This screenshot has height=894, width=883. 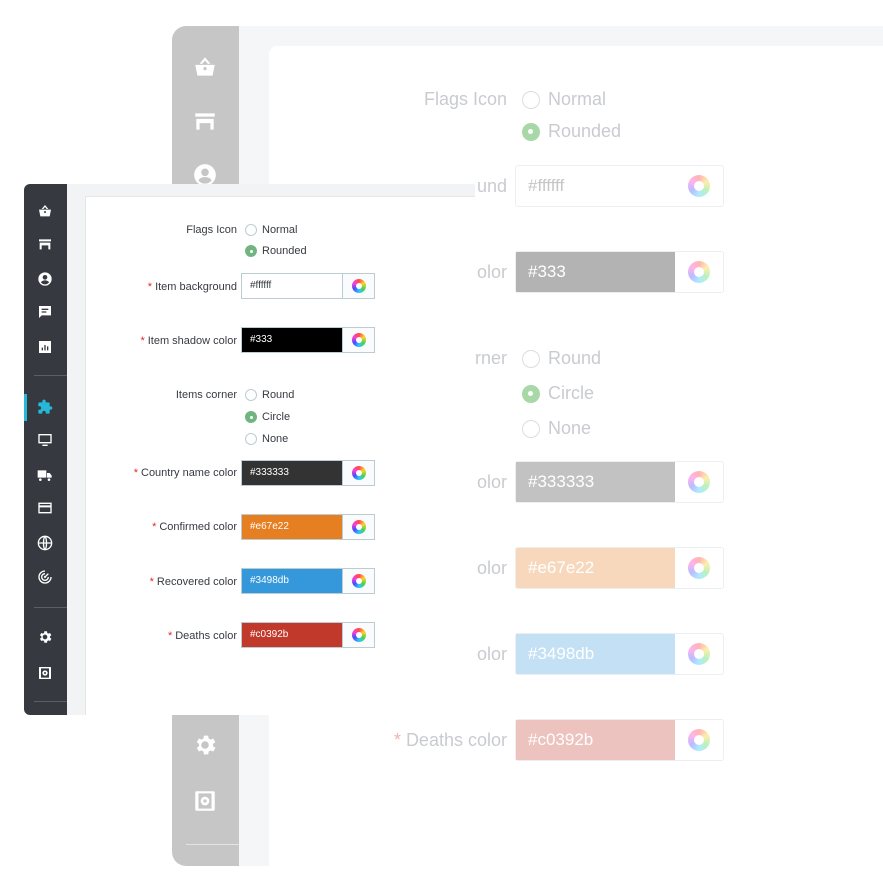 I want to click on item-background-label: * Item background, so click(x=192, y=287).